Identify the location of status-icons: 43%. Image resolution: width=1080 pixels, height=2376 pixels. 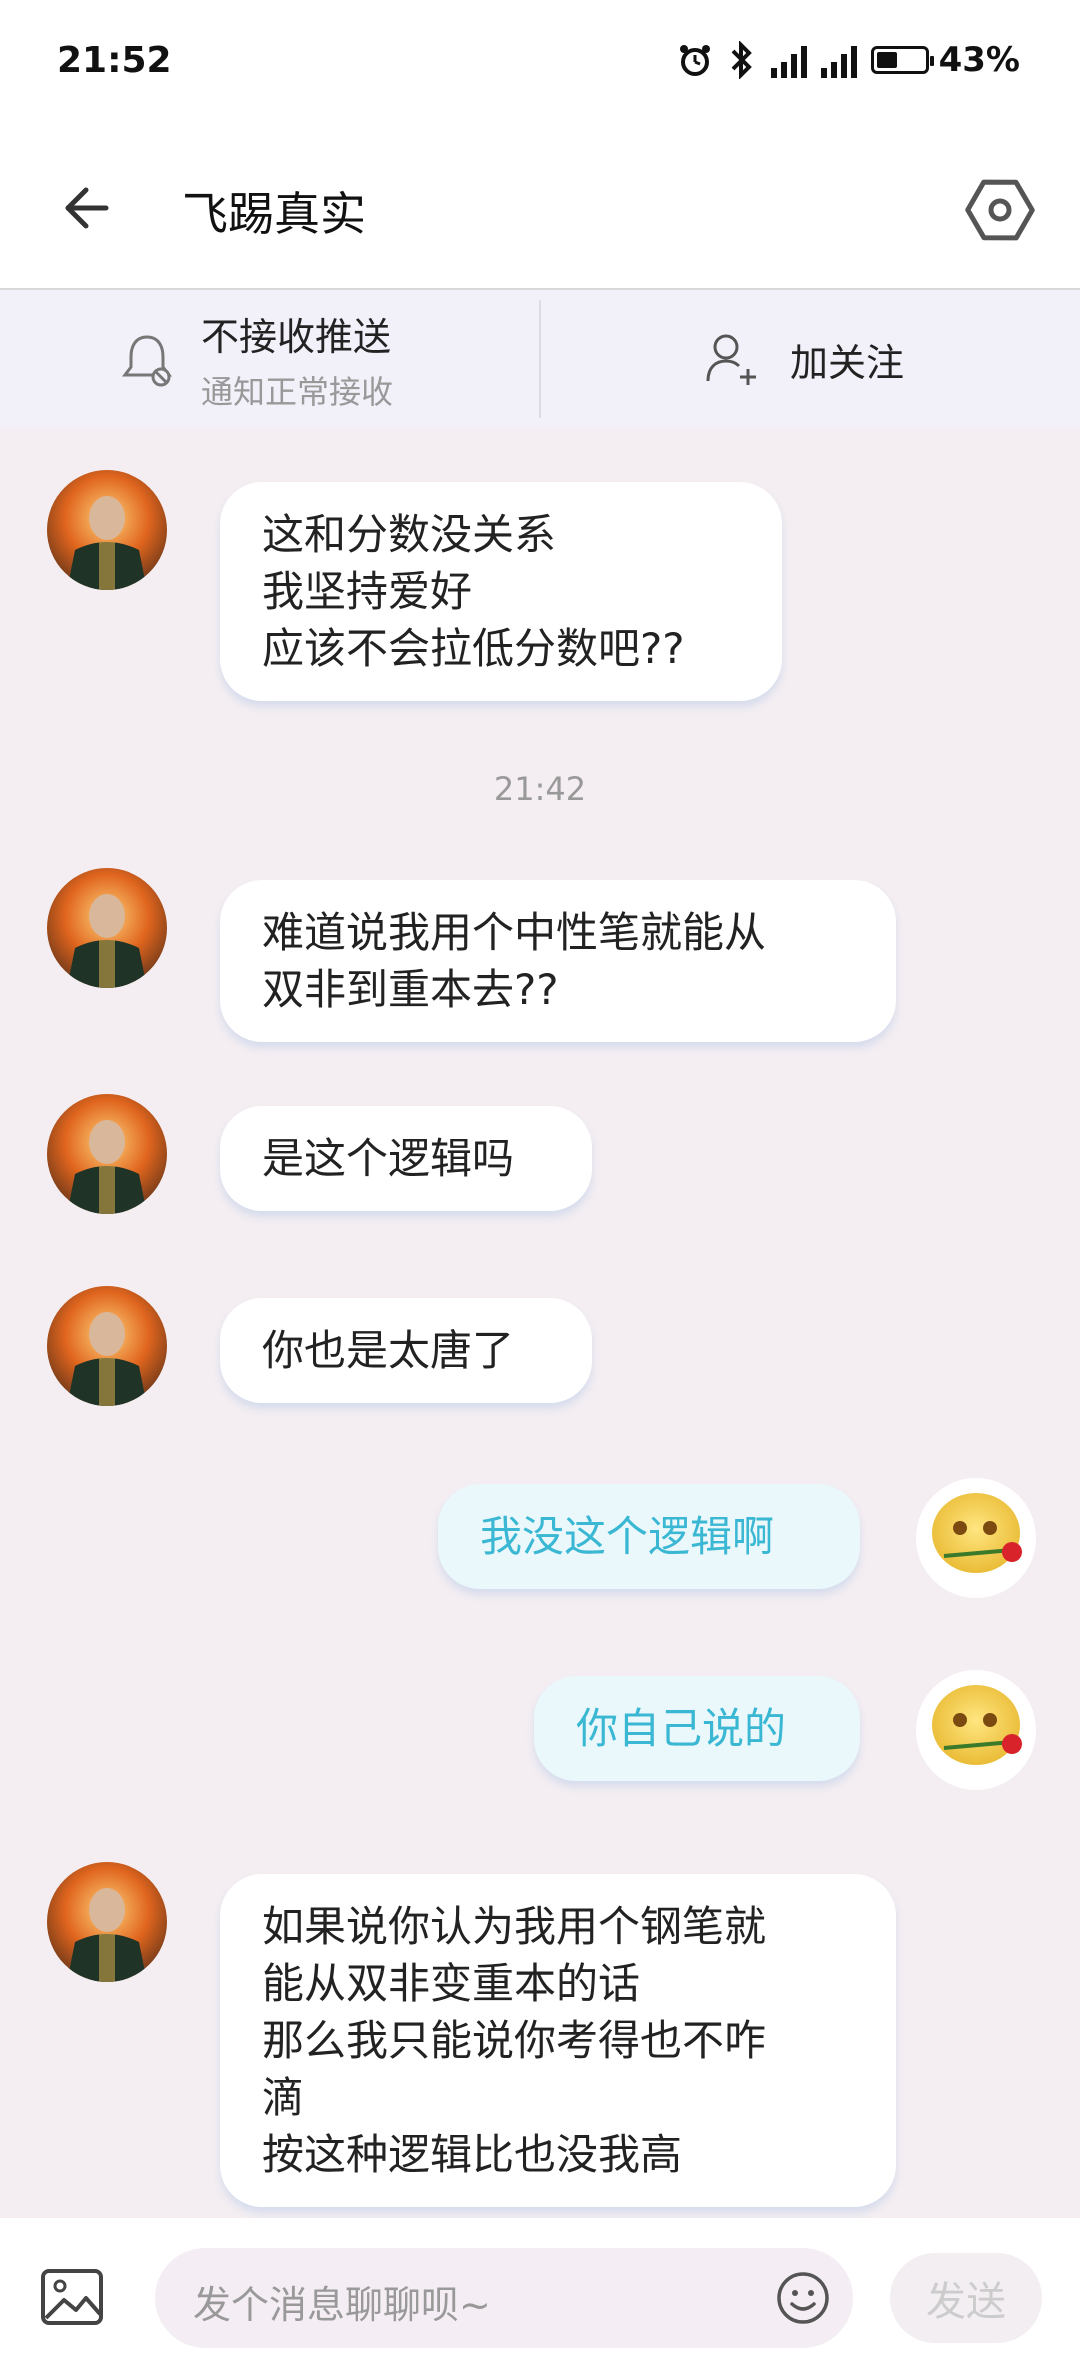
(848, 60).